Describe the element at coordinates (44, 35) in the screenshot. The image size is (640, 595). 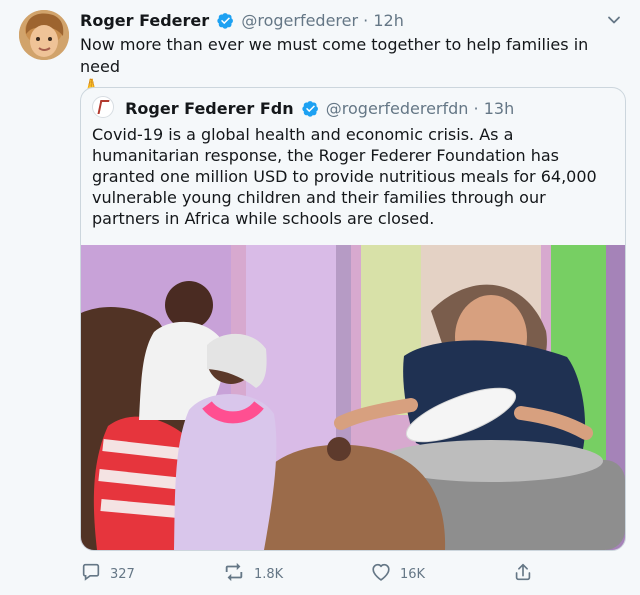
I see `author-avatar` at that location.